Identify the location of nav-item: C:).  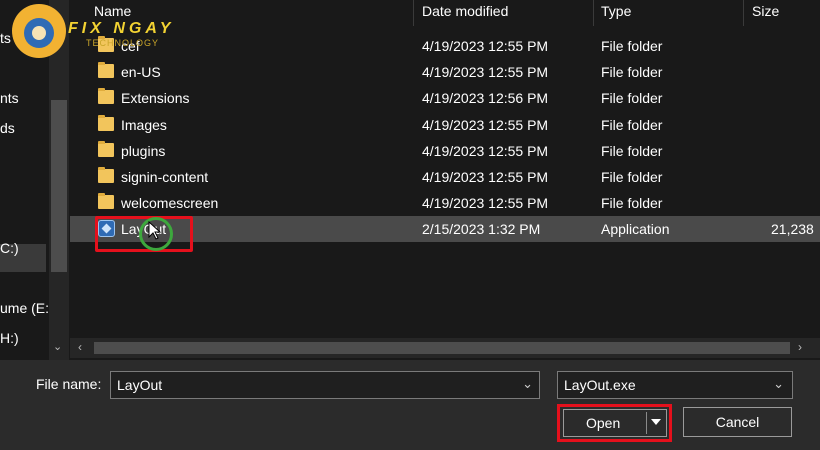
(9, 248).